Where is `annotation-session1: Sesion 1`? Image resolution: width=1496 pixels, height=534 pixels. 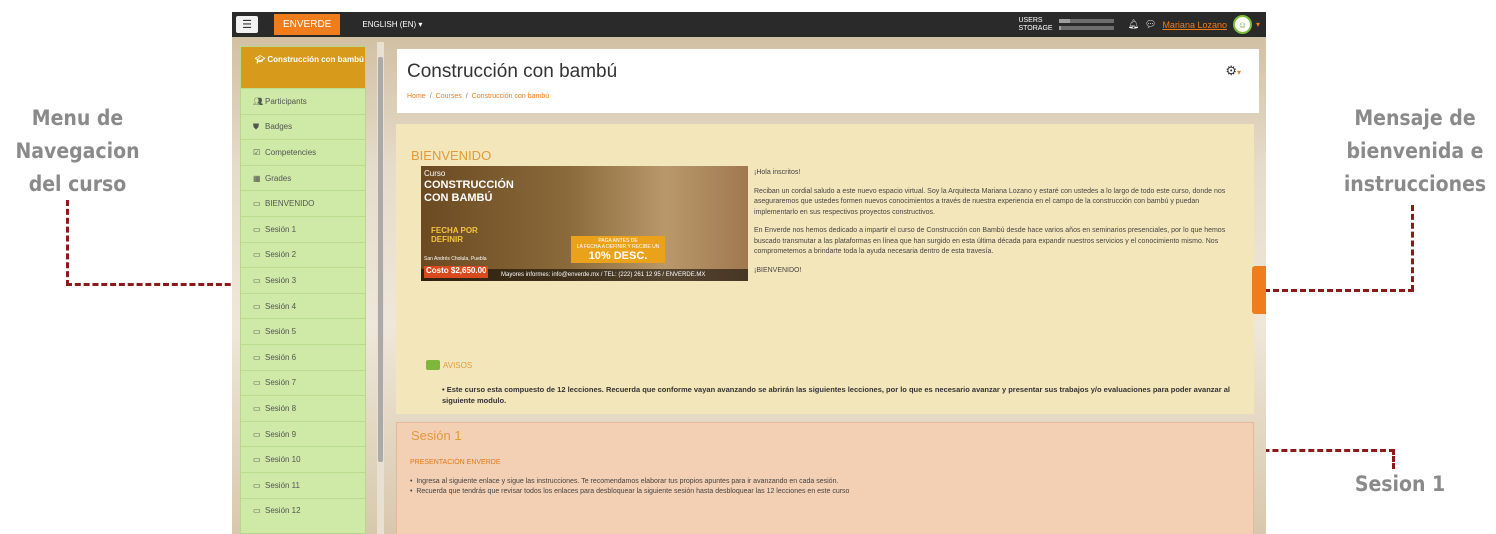
annotation-session1: Sesion 1 is located at coordinates (1400, 484).